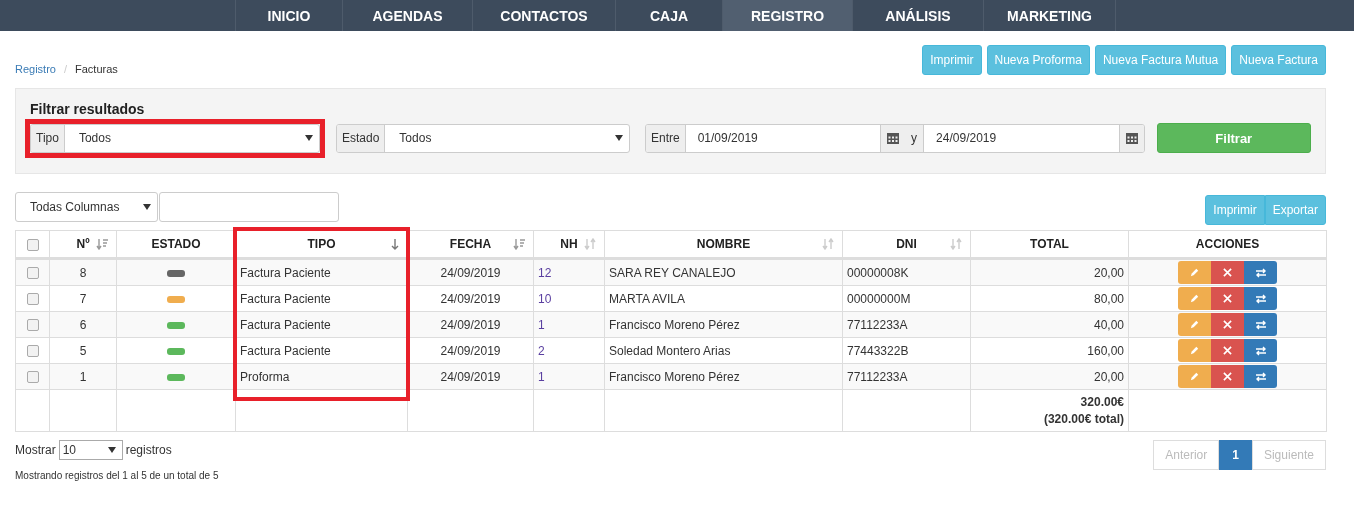 The height and width of the screenshot is (532, 1354). Describe the element at coordinates (90, 450) in the screenshot. I see `length-select: 10` at that location.